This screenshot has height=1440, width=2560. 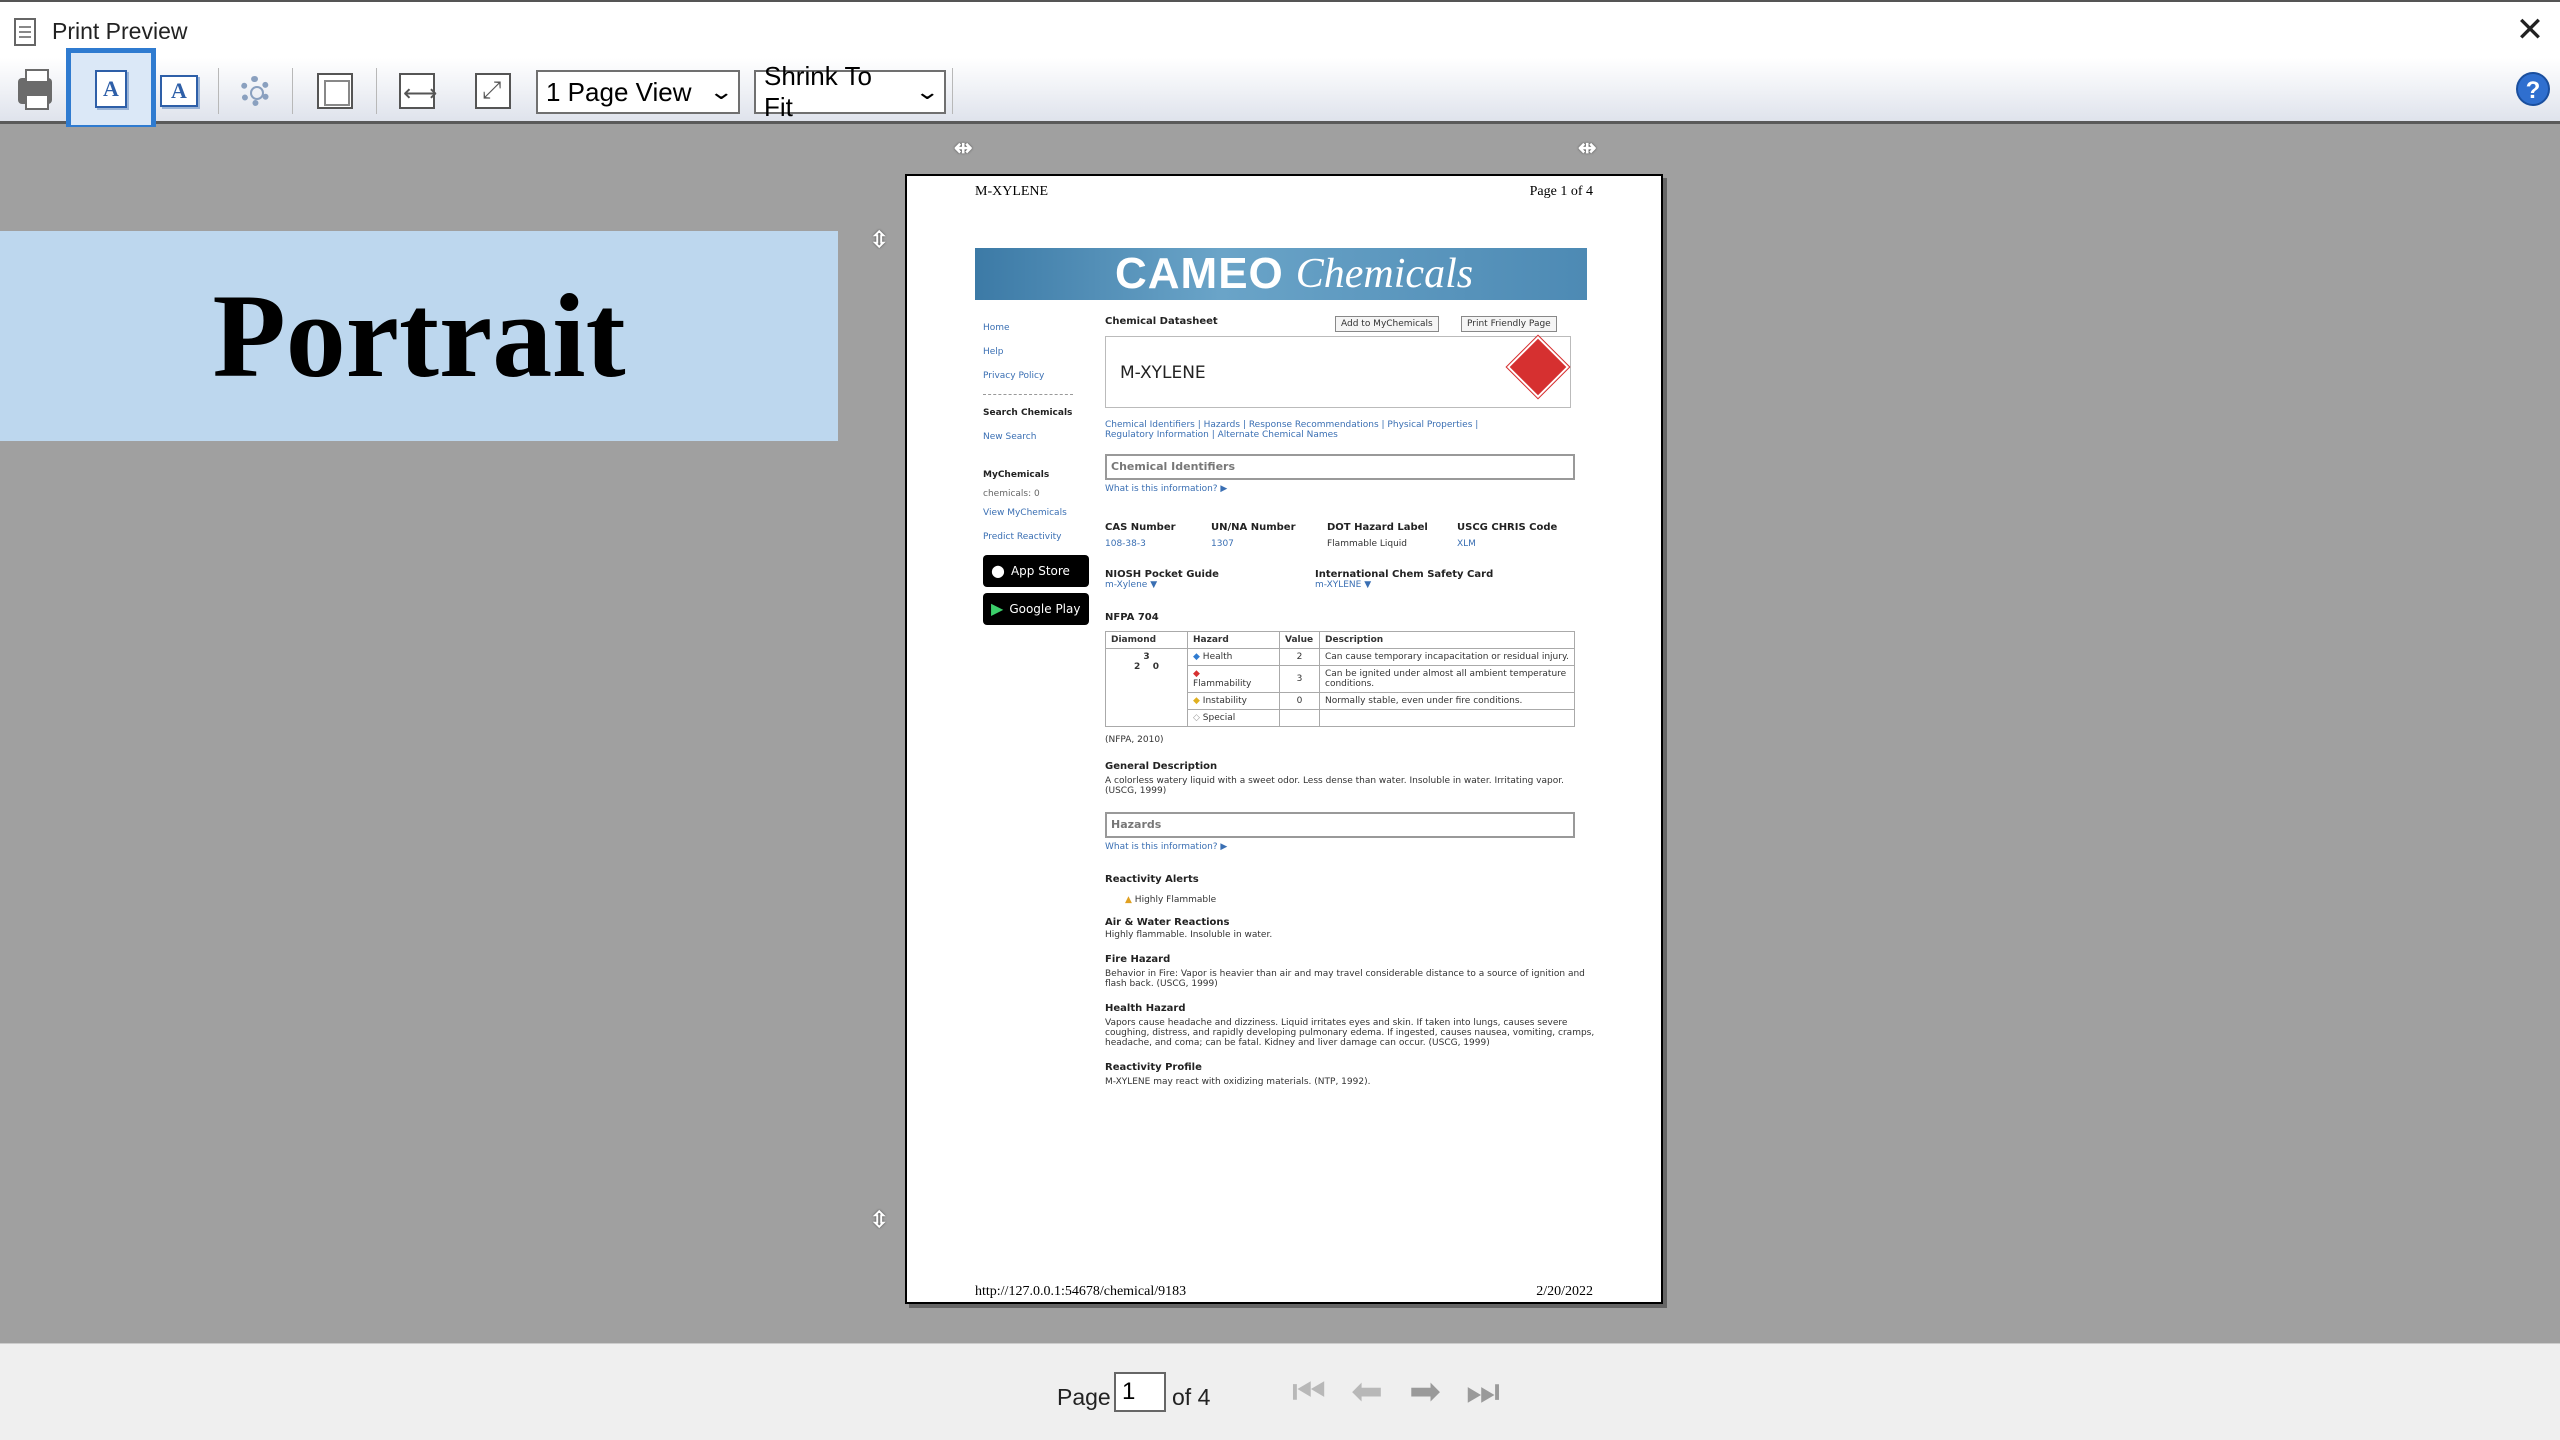 What do you see at coordinates (1140, 1392) in the screenshot?
I see `page-number-input` at bounding box center [1140, 1392].